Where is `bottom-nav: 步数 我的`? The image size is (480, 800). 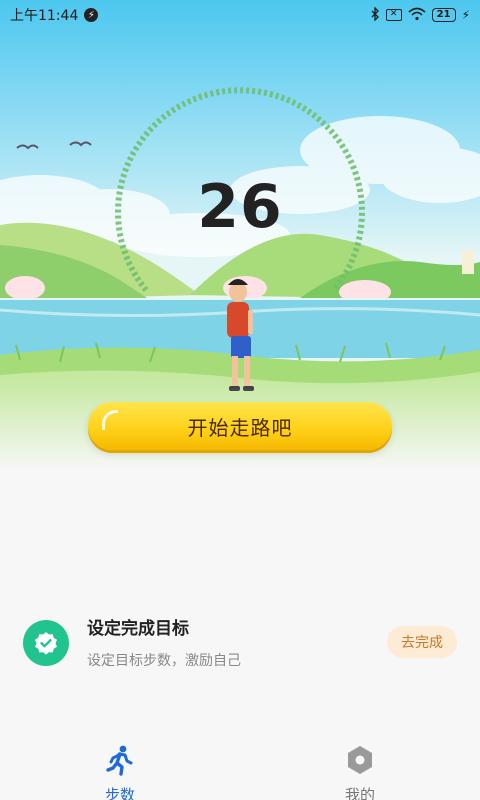 bottom-nav: 步数 我的 is located at coordinates (240, 769).